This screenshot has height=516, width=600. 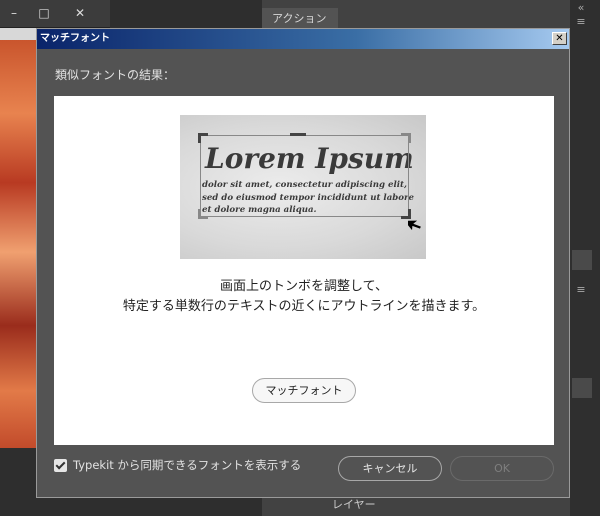 What do you see at coordinates (300, 19) in the screenshot?
I see `tab-actions: アクション` at bounding box center [300, 19].